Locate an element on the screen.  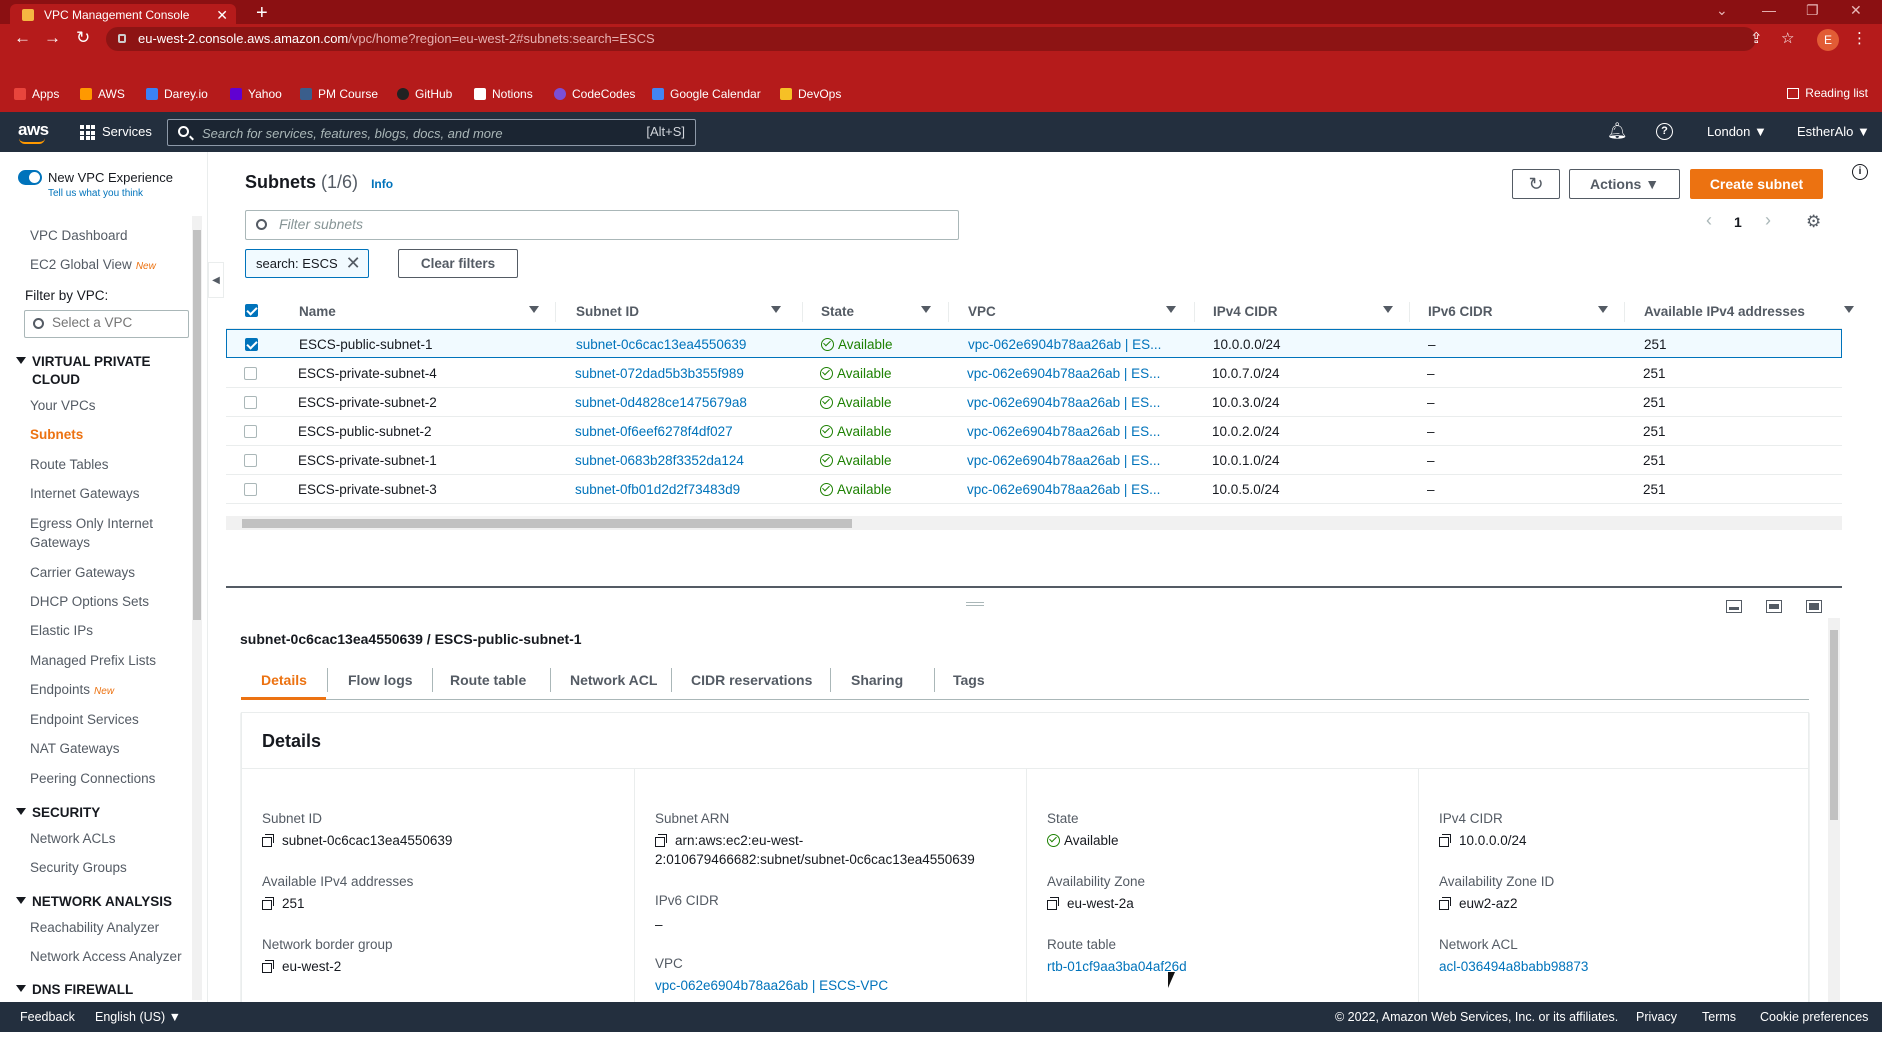
settings-gear-icon: ⚙ is located at coordinates (1813, 222).